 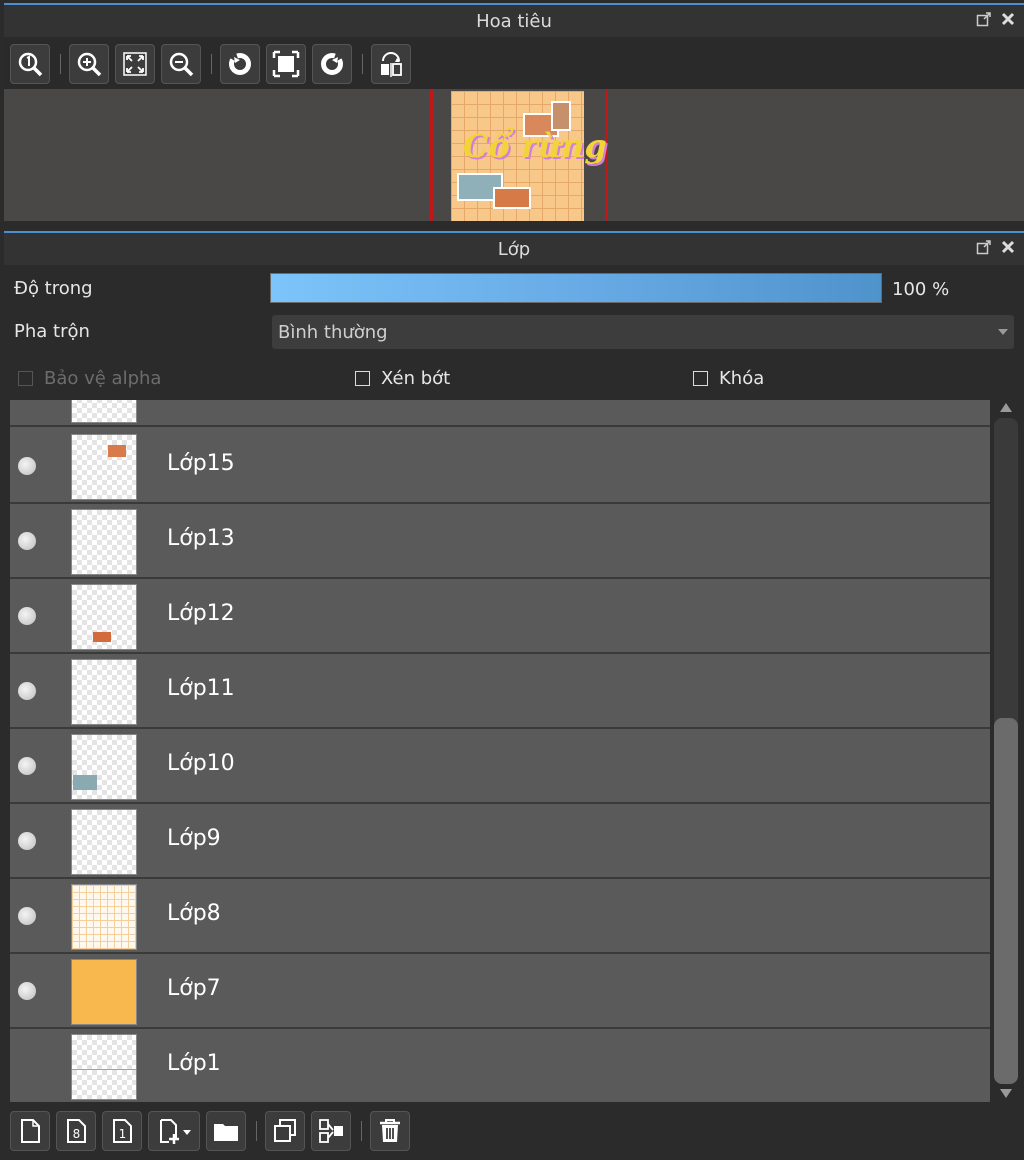 I want to click on flip-horizontal-icon, so click(x=391, y=64).